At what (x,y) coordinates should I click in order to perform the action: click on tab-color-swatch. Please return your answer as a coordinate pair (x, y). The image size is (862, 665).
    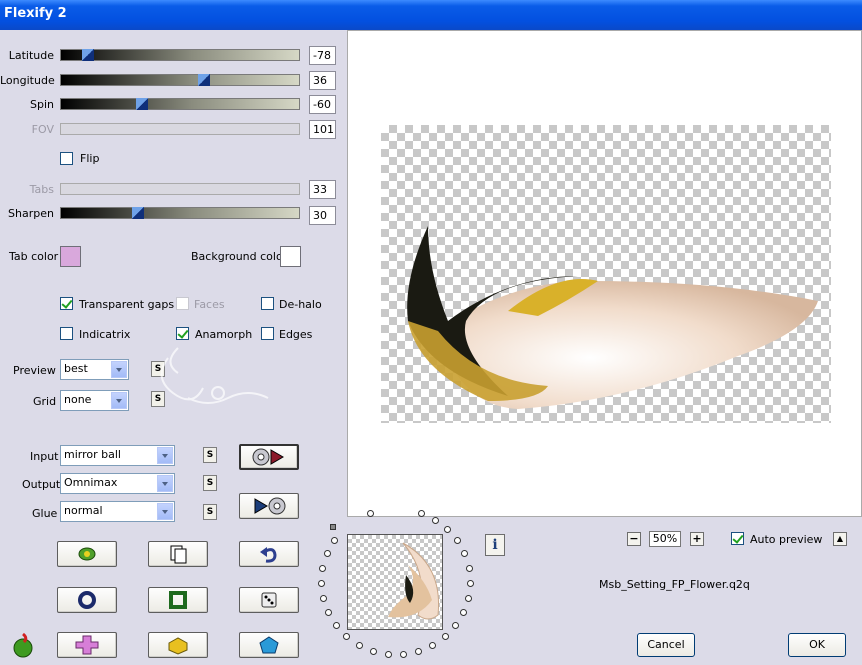
    Looking at the image, I should click on (70, 256).